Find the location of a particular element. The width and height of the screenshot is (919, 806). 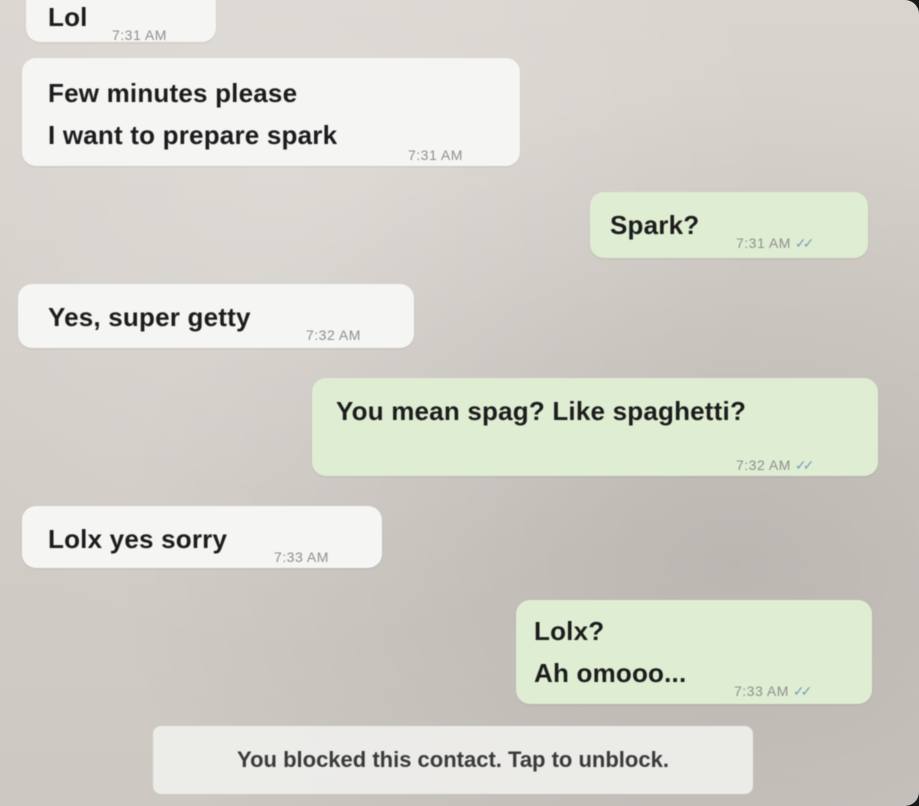

message-time-label: 7:32 AM is located at coordinates (763, 465).